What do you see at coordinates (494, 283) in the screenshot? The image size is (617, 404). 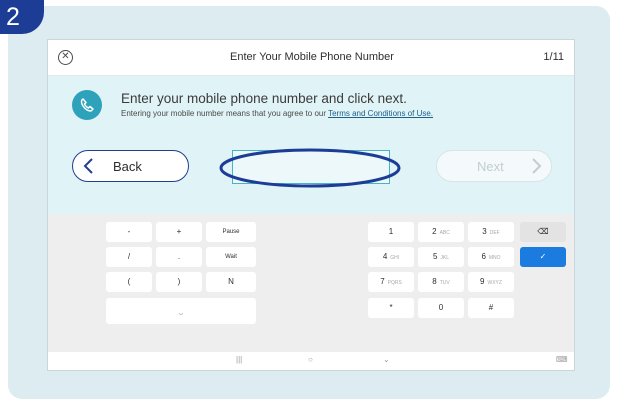 I see `key-9-letters: WXYZ` at bounding box center [494, 283].